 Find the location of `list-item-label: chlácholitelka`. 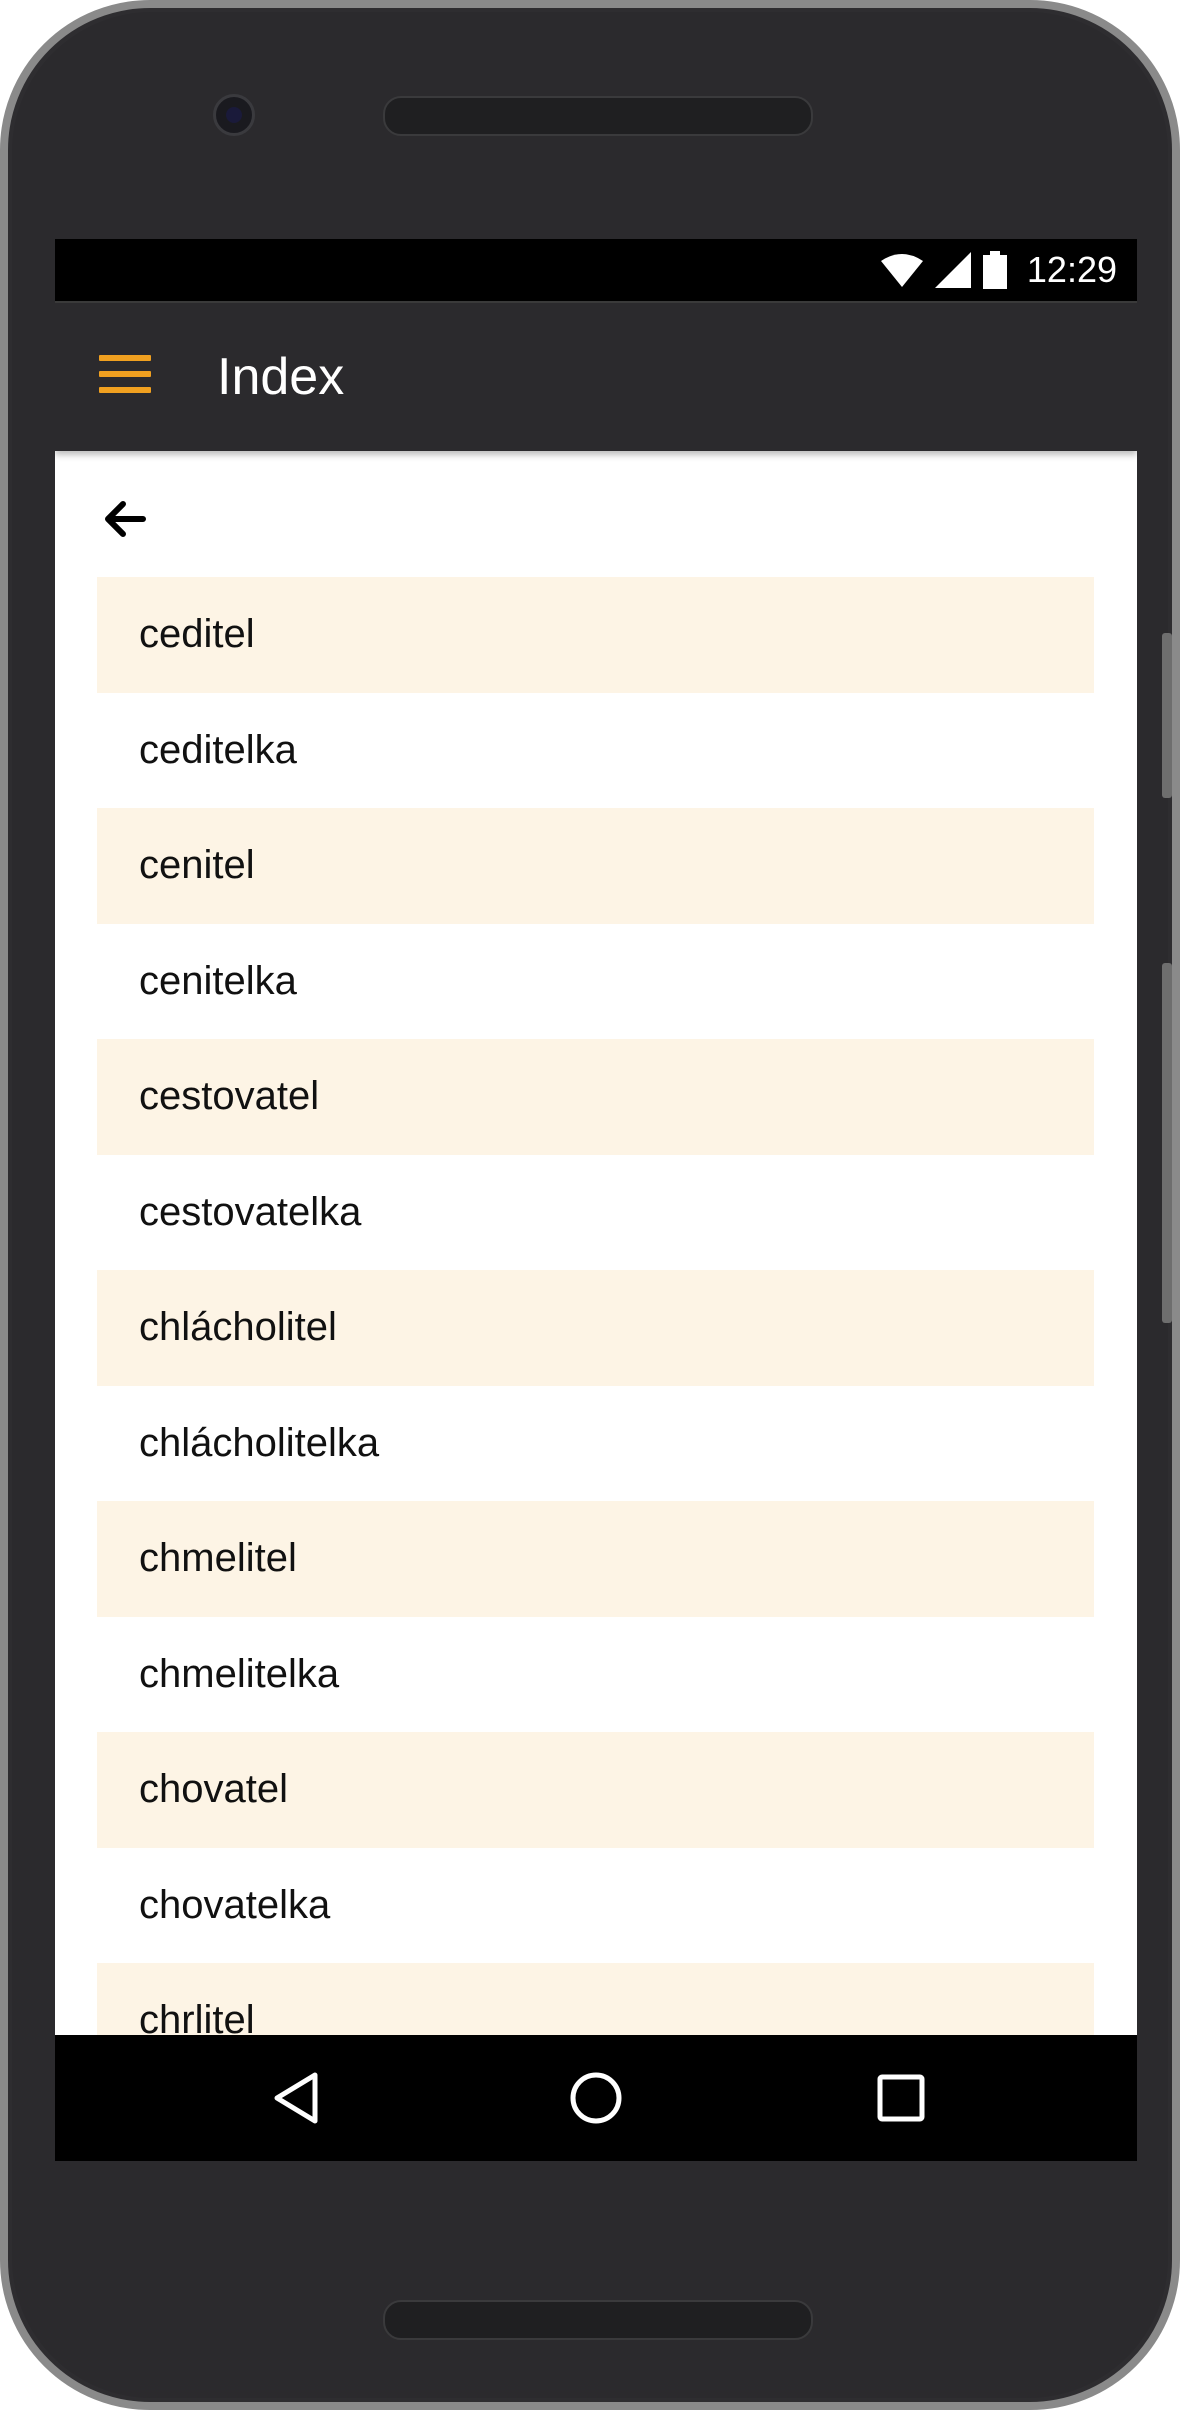

list-item-label: chlácholitelka is located at coordinates (259, 1442).